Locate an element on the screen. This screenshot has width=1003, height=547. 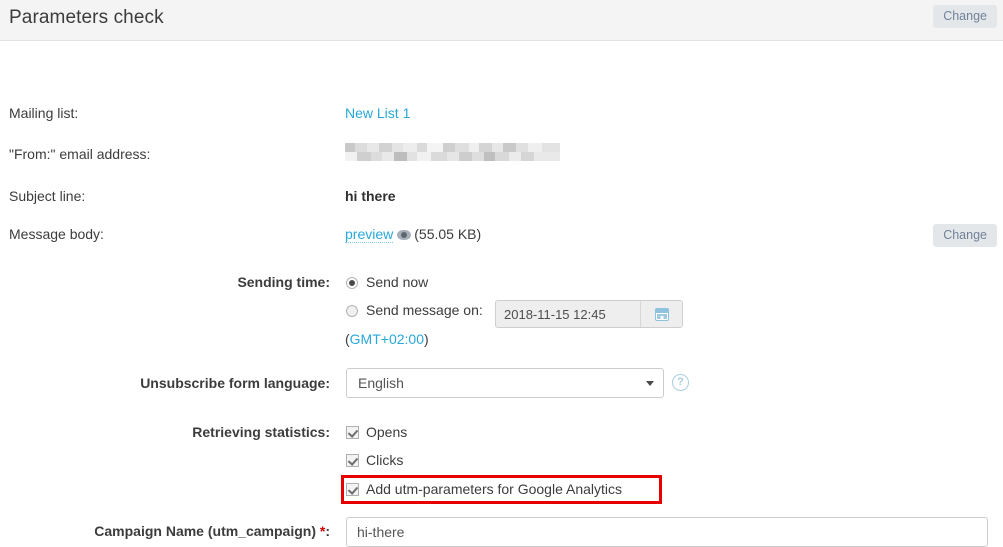
message-body-size: (55.05 KB) is located at coordinates (448, 234).